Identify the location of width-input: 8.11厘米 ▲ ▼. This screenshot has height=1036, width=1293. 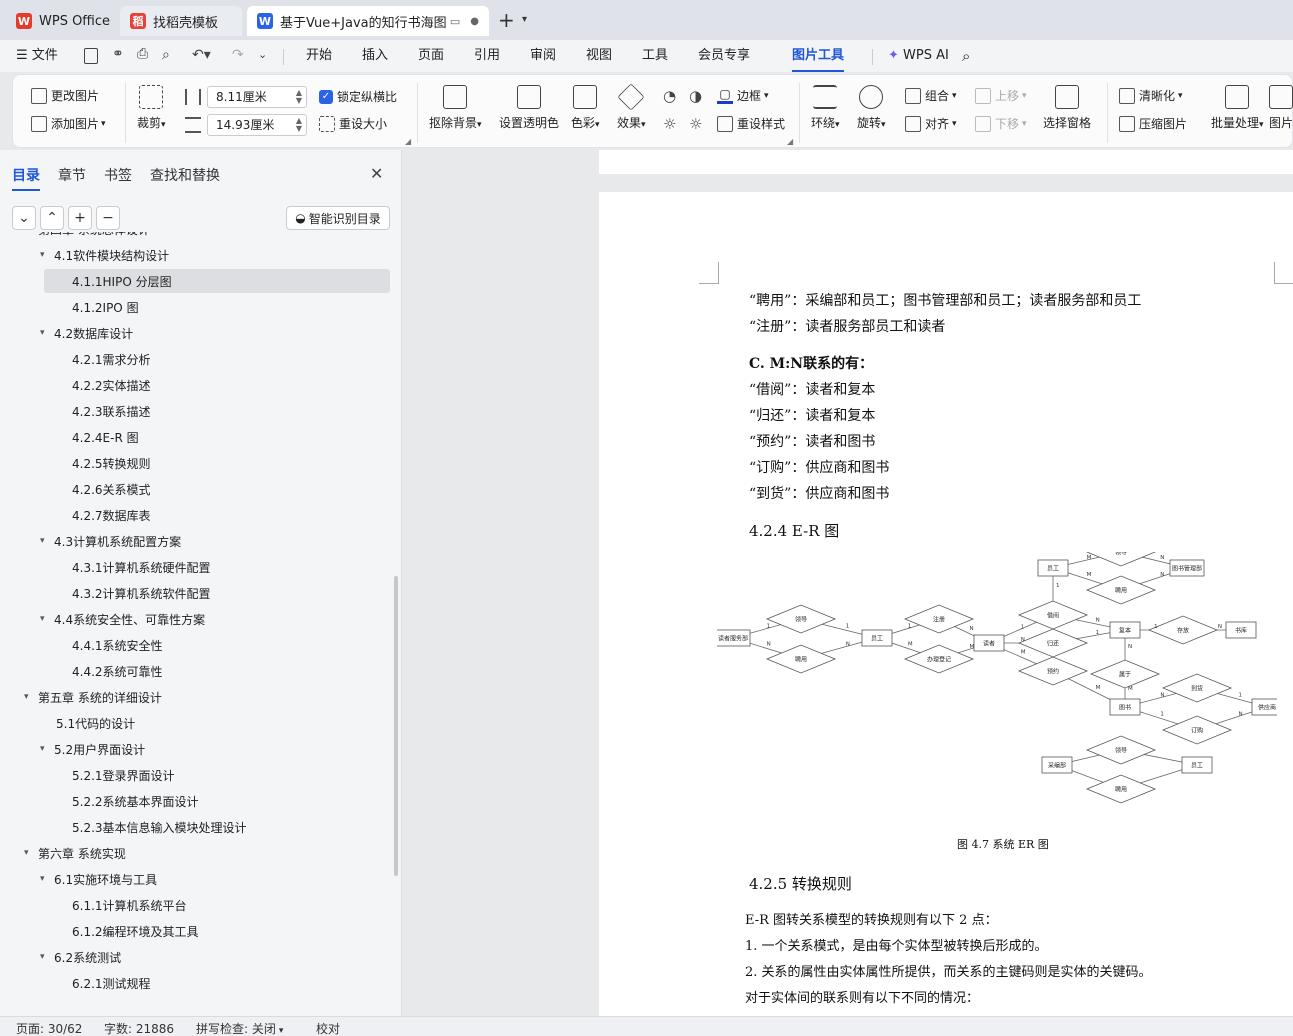
(257, 97).